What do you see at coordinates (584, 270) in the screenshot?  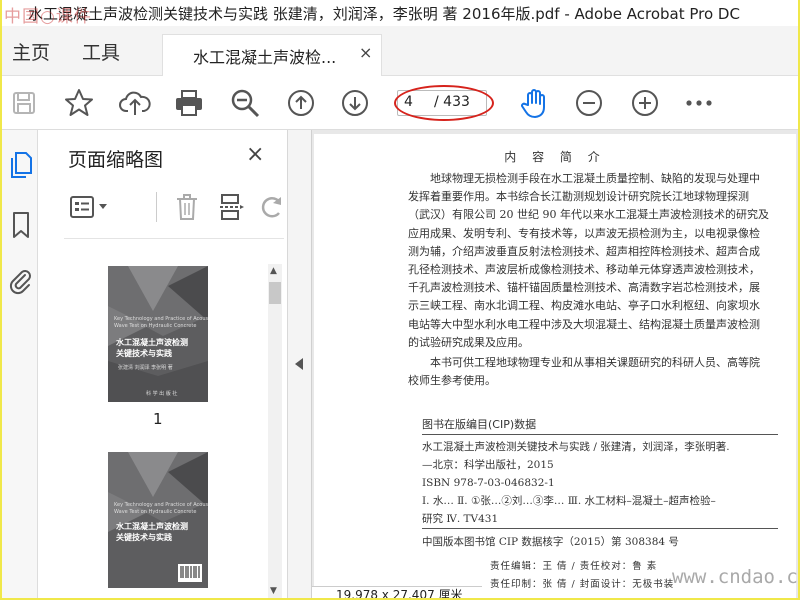 I see `summary-line: 孔径检测技术、声波层析成像检测技术、移动单元体穿透声波检测技术，` at bounding box center [584, 270].